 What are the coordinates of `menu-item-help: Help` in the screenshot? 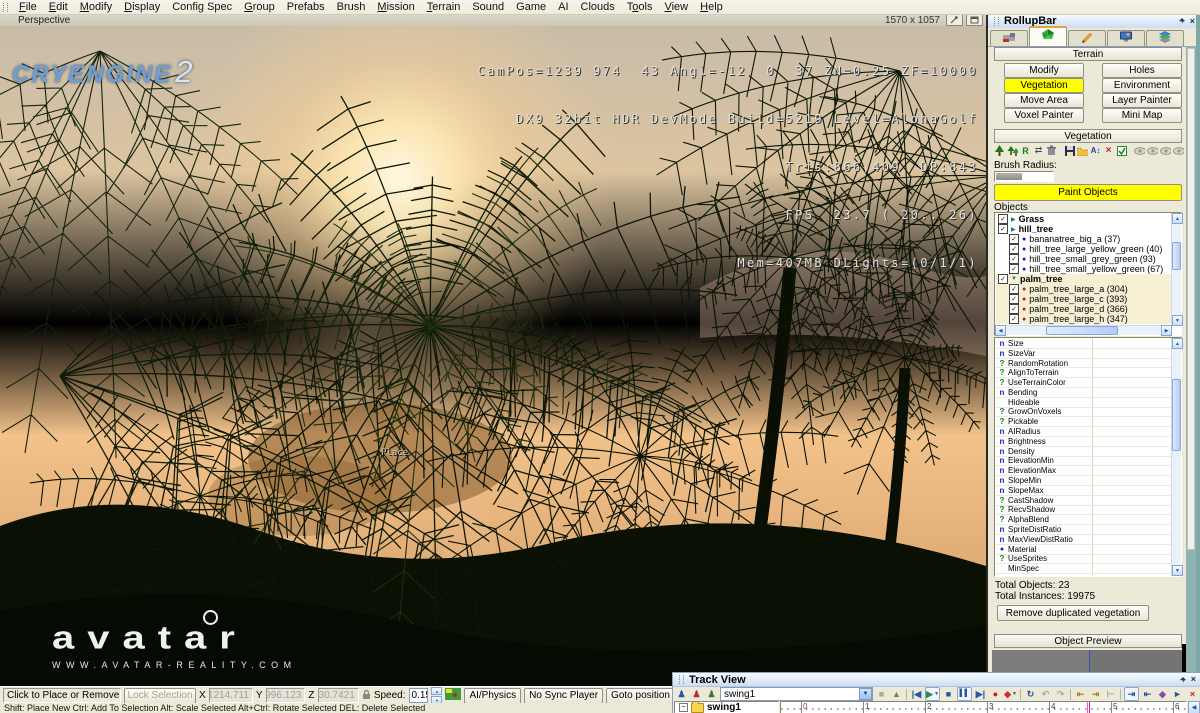 It's located at (711, 7).